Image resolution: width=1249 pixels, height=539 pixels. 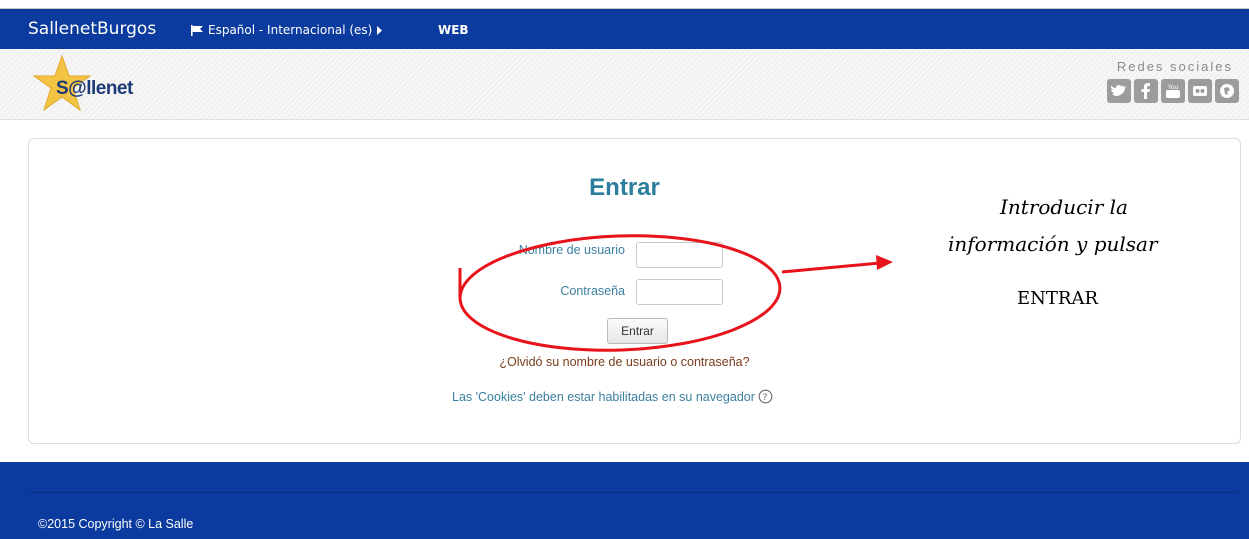 I want to click on logo-text: S@llenet, so click(x=94, y=88).